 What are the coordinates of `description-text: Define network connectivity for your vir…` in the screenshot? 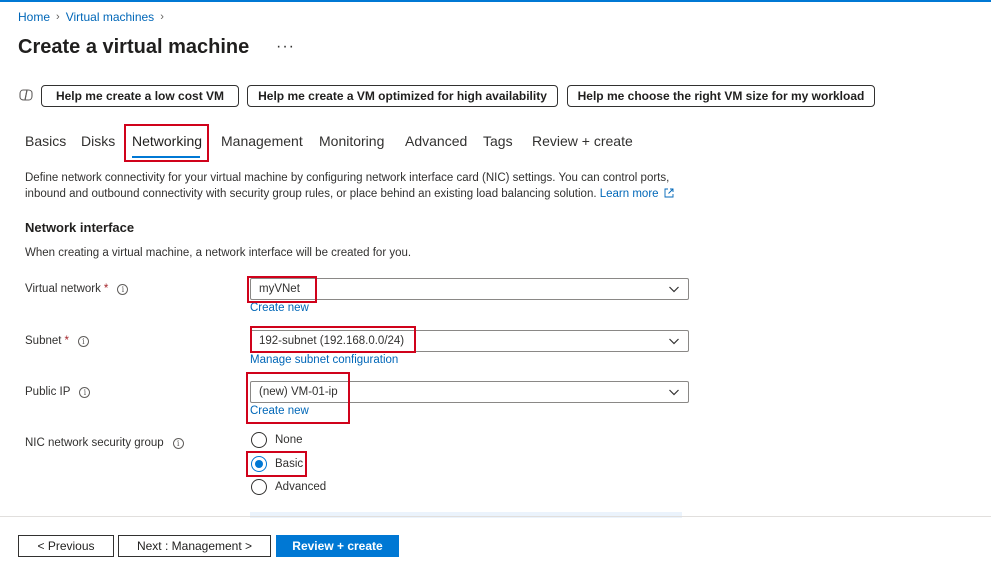 It's located at (347, 186).